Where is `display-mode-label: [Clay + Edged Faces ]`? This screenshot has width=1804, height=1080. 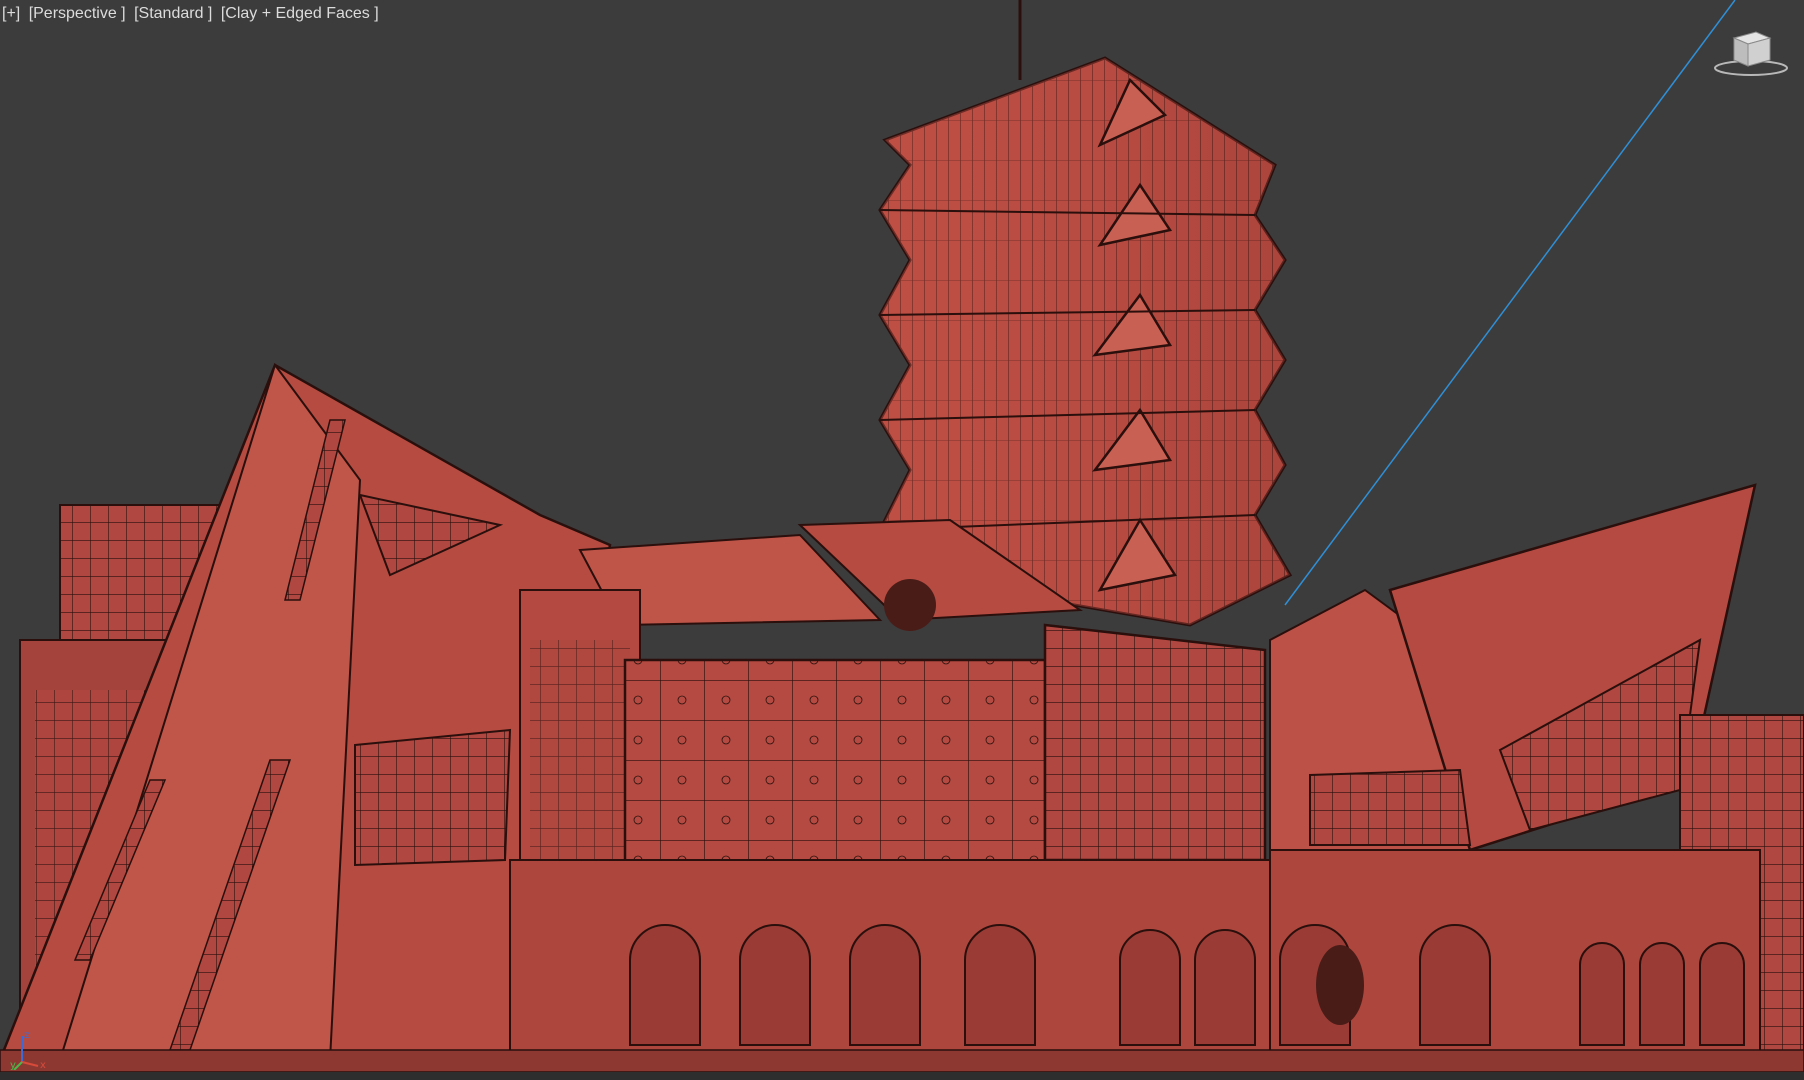
display-mode-label: [Clay + Edged Faces ] is located at coordinates (300, 13).